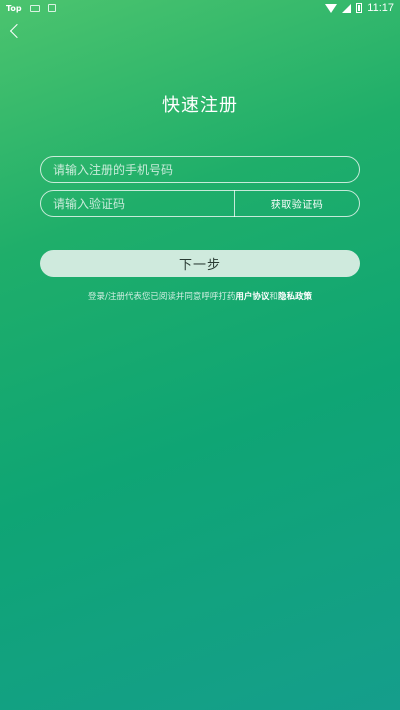  I want to click on status-app-label: Top, so click(14, 8).